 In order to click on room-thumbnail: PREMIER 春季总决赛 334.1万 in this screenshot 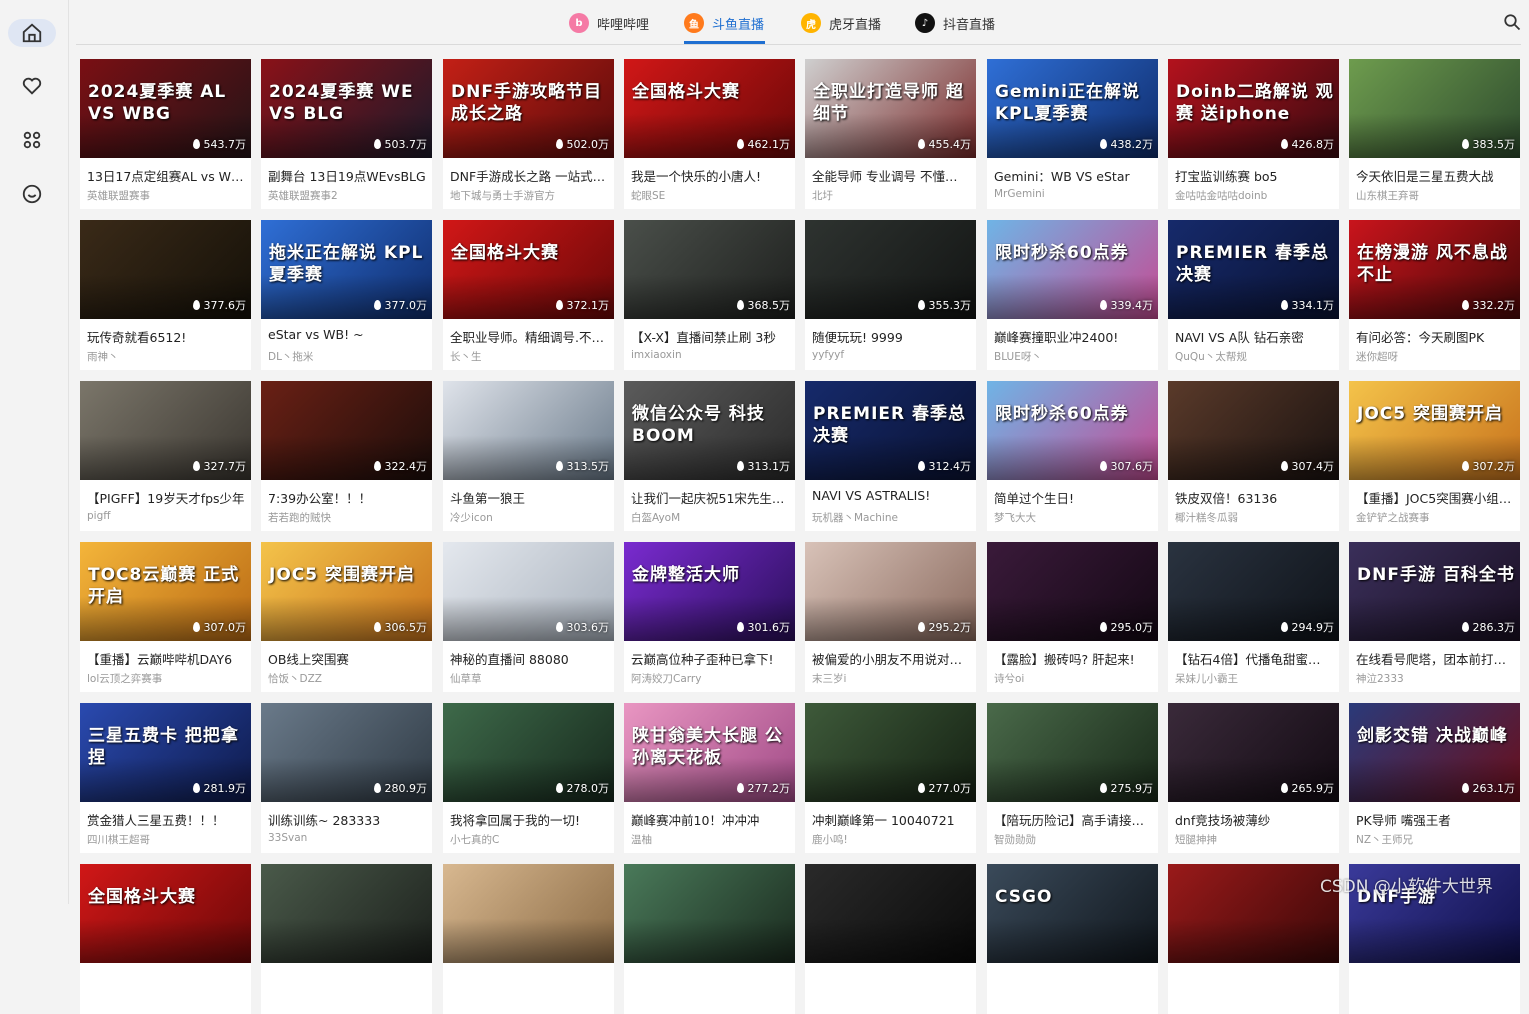, I will do `click(1253, 269)`.